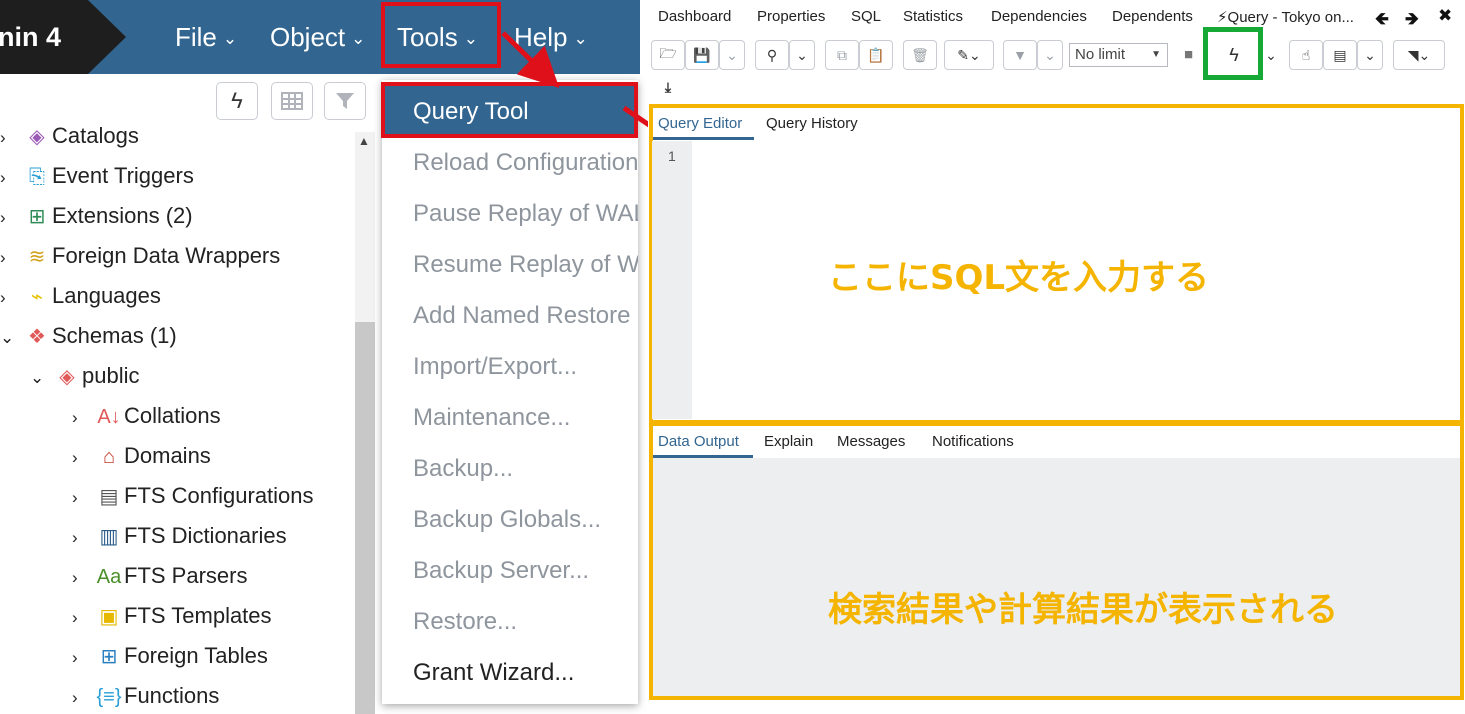 The image size is (1465, 714). I want to click on download-icon: ⤓, so click(668, 86).